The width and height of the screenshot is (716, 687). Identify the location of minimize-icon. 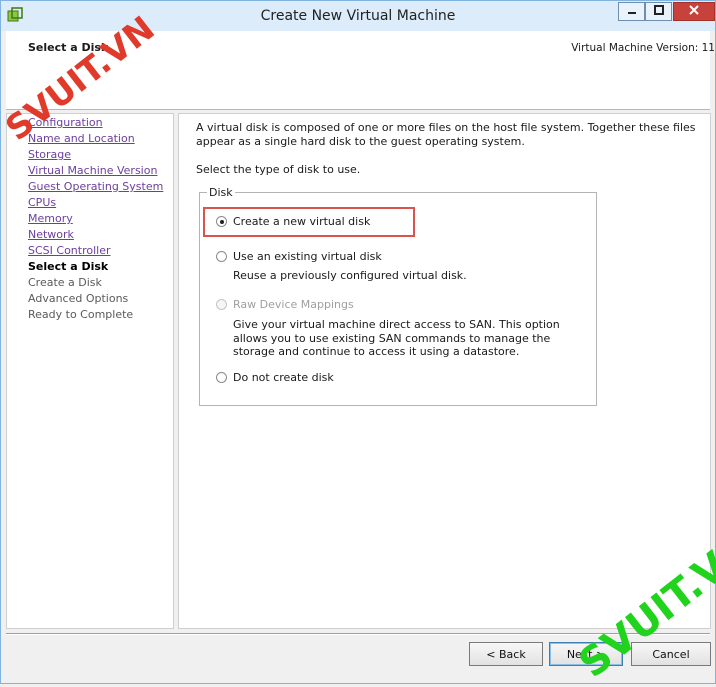
(632, 11).